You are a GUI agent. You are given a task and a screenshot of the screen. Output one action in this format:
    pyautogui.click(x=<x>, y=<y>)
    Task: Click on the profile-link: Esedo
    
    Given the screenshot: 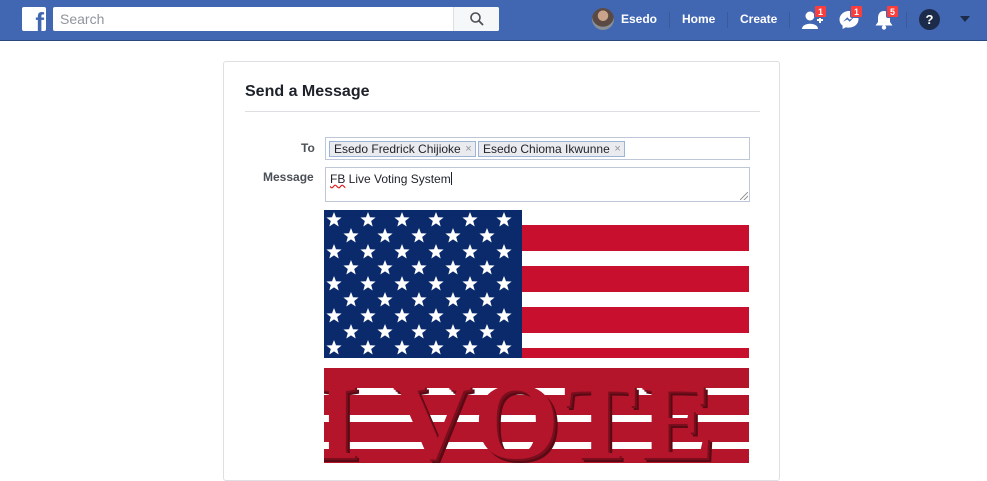 What is the action you would take?
    pyautogui.click(x=639, y=20)
    